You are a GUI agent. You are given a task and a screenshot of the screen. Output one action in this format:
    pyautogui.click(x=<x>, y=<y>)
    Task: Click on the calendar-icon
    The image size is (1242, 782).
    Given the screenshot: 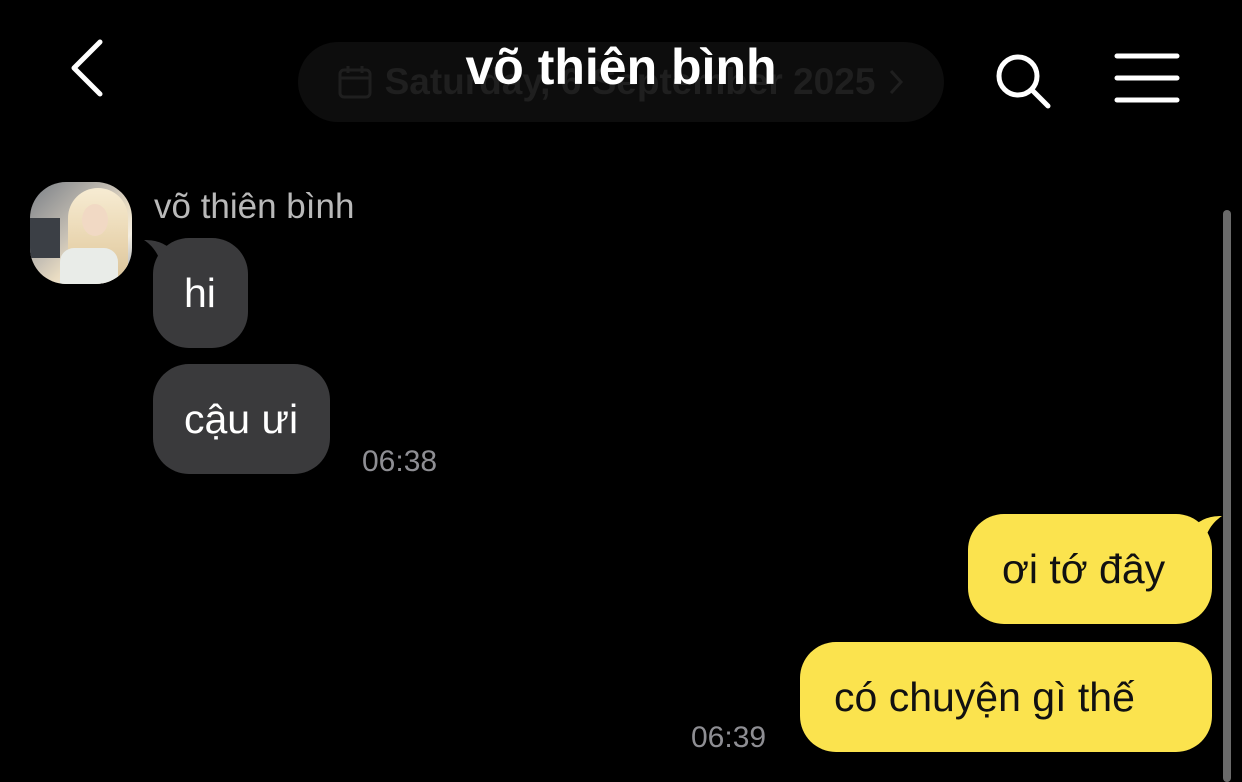 What is the action you would take?
    pyautogui.click(x=355, y=82)
    